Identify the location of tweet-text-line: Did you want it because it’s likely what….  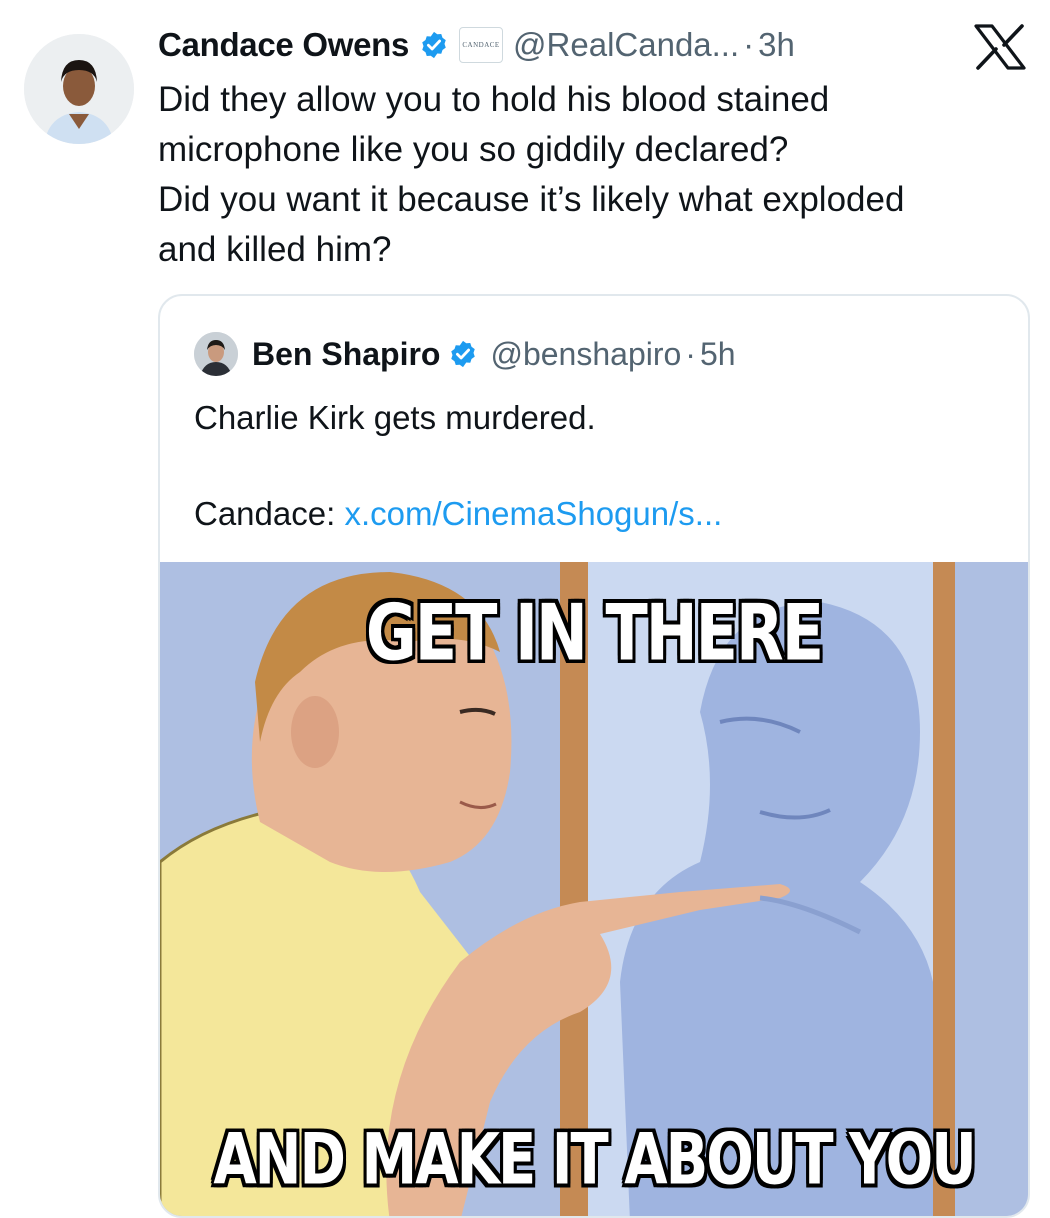
(531, 199).